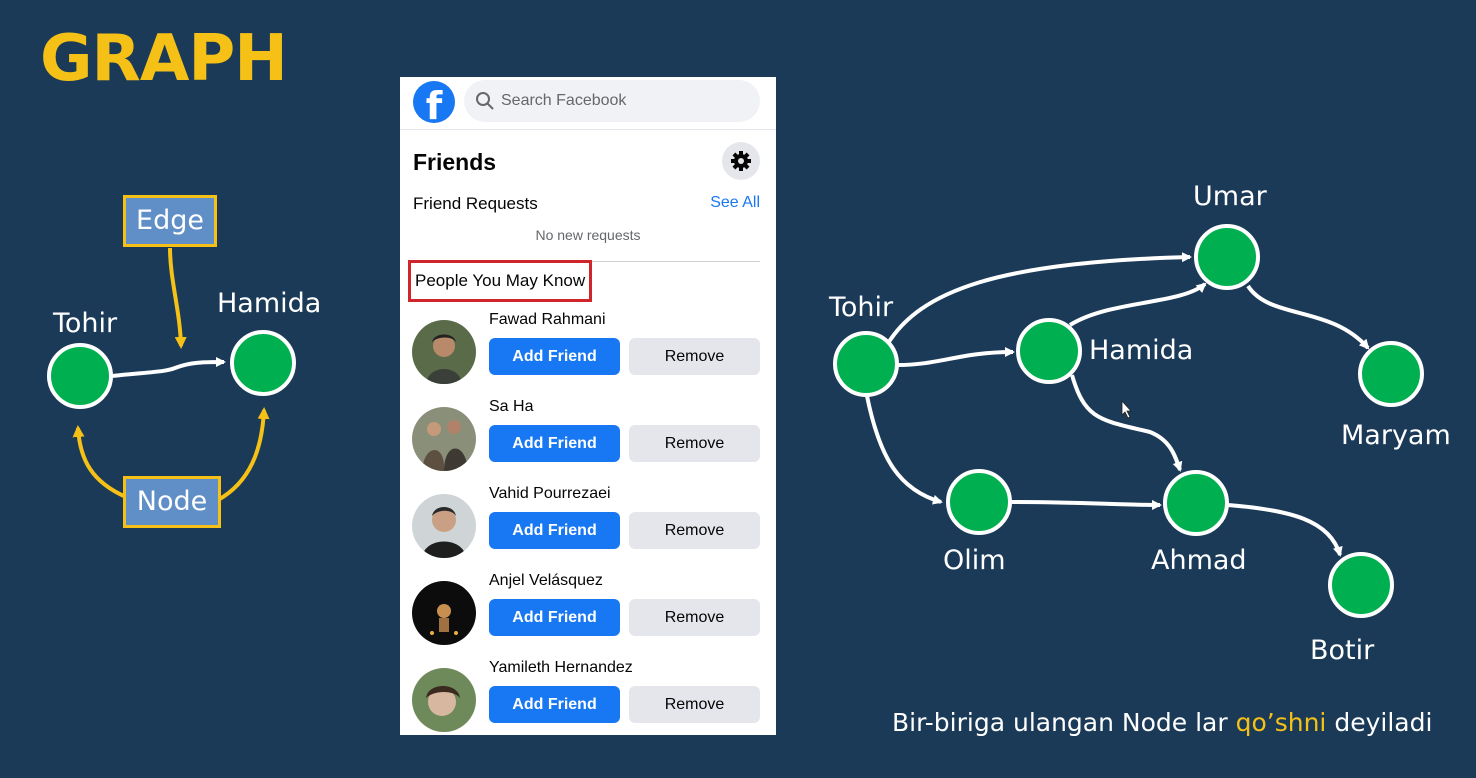 This screenshot has width=1476, height=778. I want to click on label-maryam: Maryam, so click(1396, 435).